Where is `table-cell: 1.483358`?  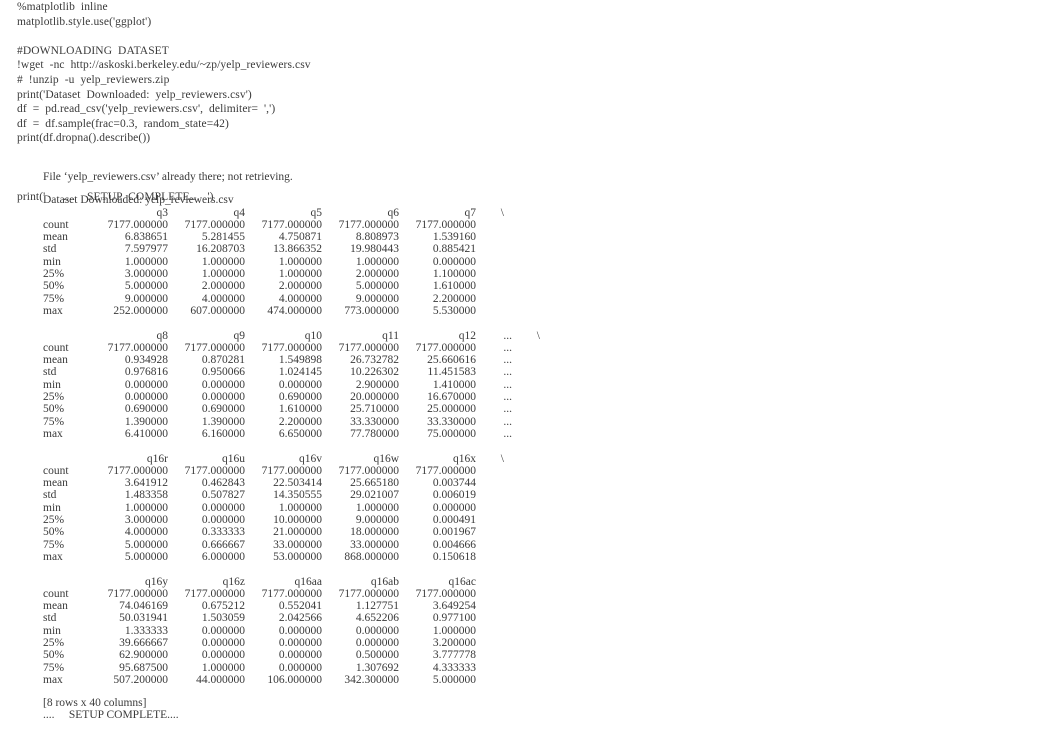 table-cell: 1.483358 is located at coordinates (146, 495).